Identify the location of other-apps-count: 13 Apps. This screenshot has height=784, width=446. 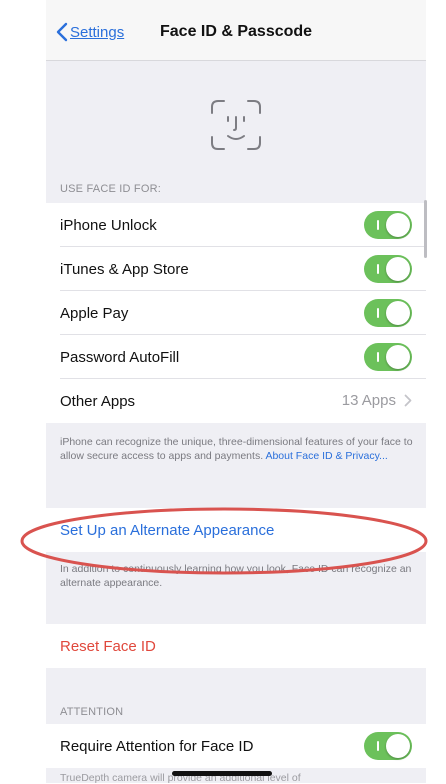
(377, 400).